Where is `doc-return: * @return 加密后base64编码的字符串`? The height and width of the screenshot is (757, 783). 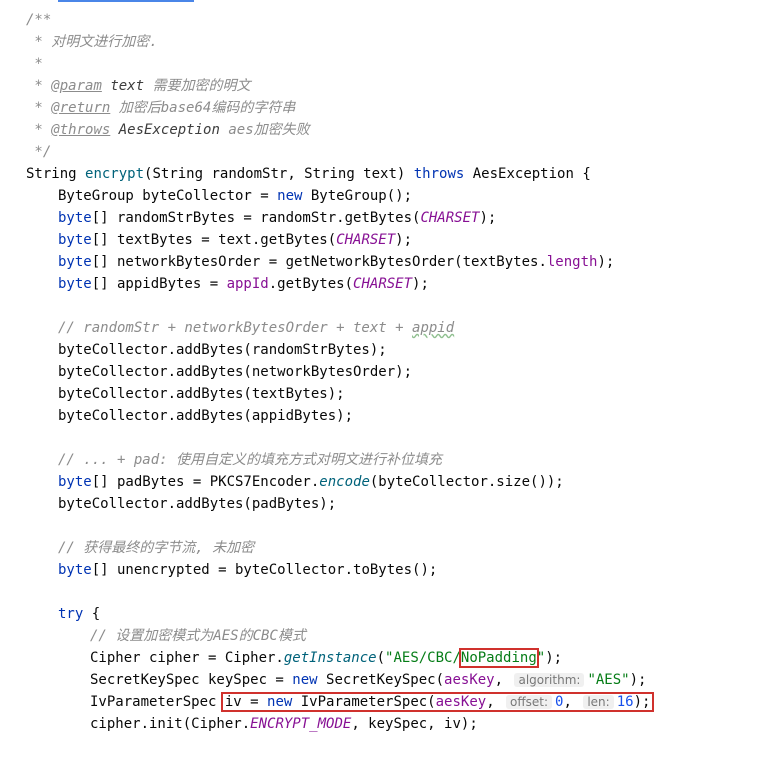 doc-return: * @return 加密后base64编码的字符串 is located at coordinates (404, 108).